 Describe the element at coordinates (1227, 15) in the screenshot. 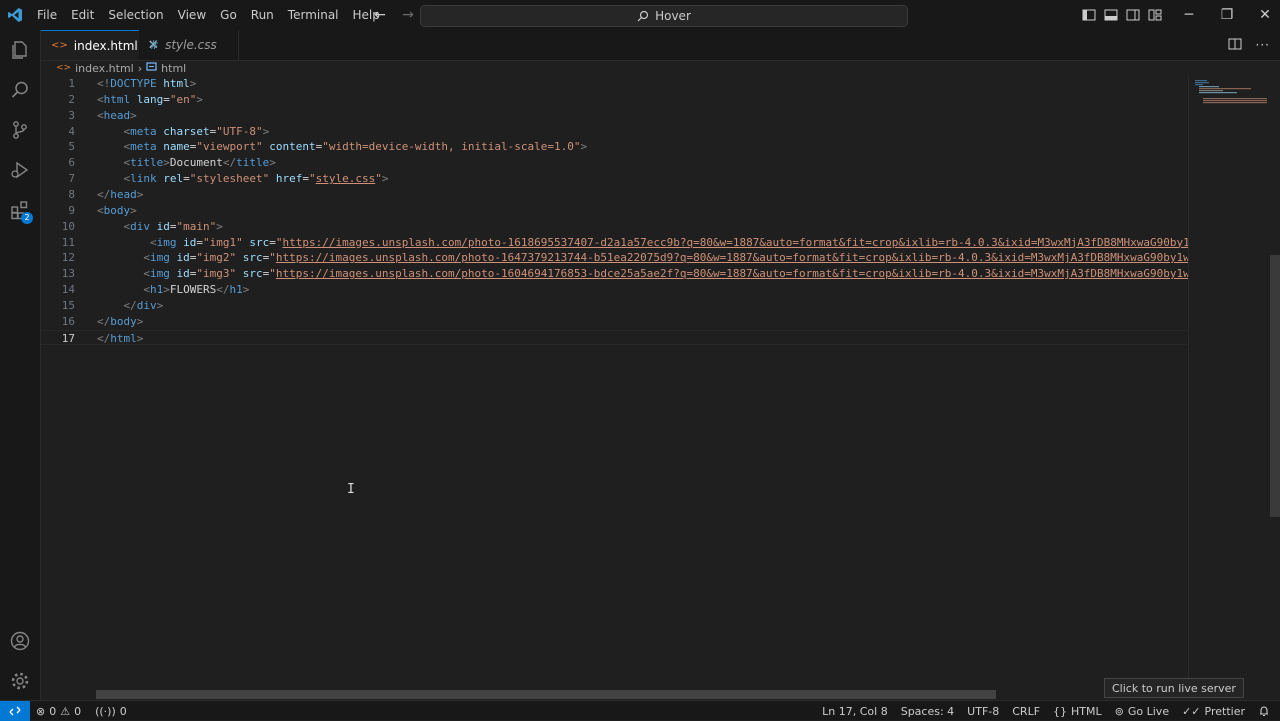

I see `restore-icon: ❐` at that location.